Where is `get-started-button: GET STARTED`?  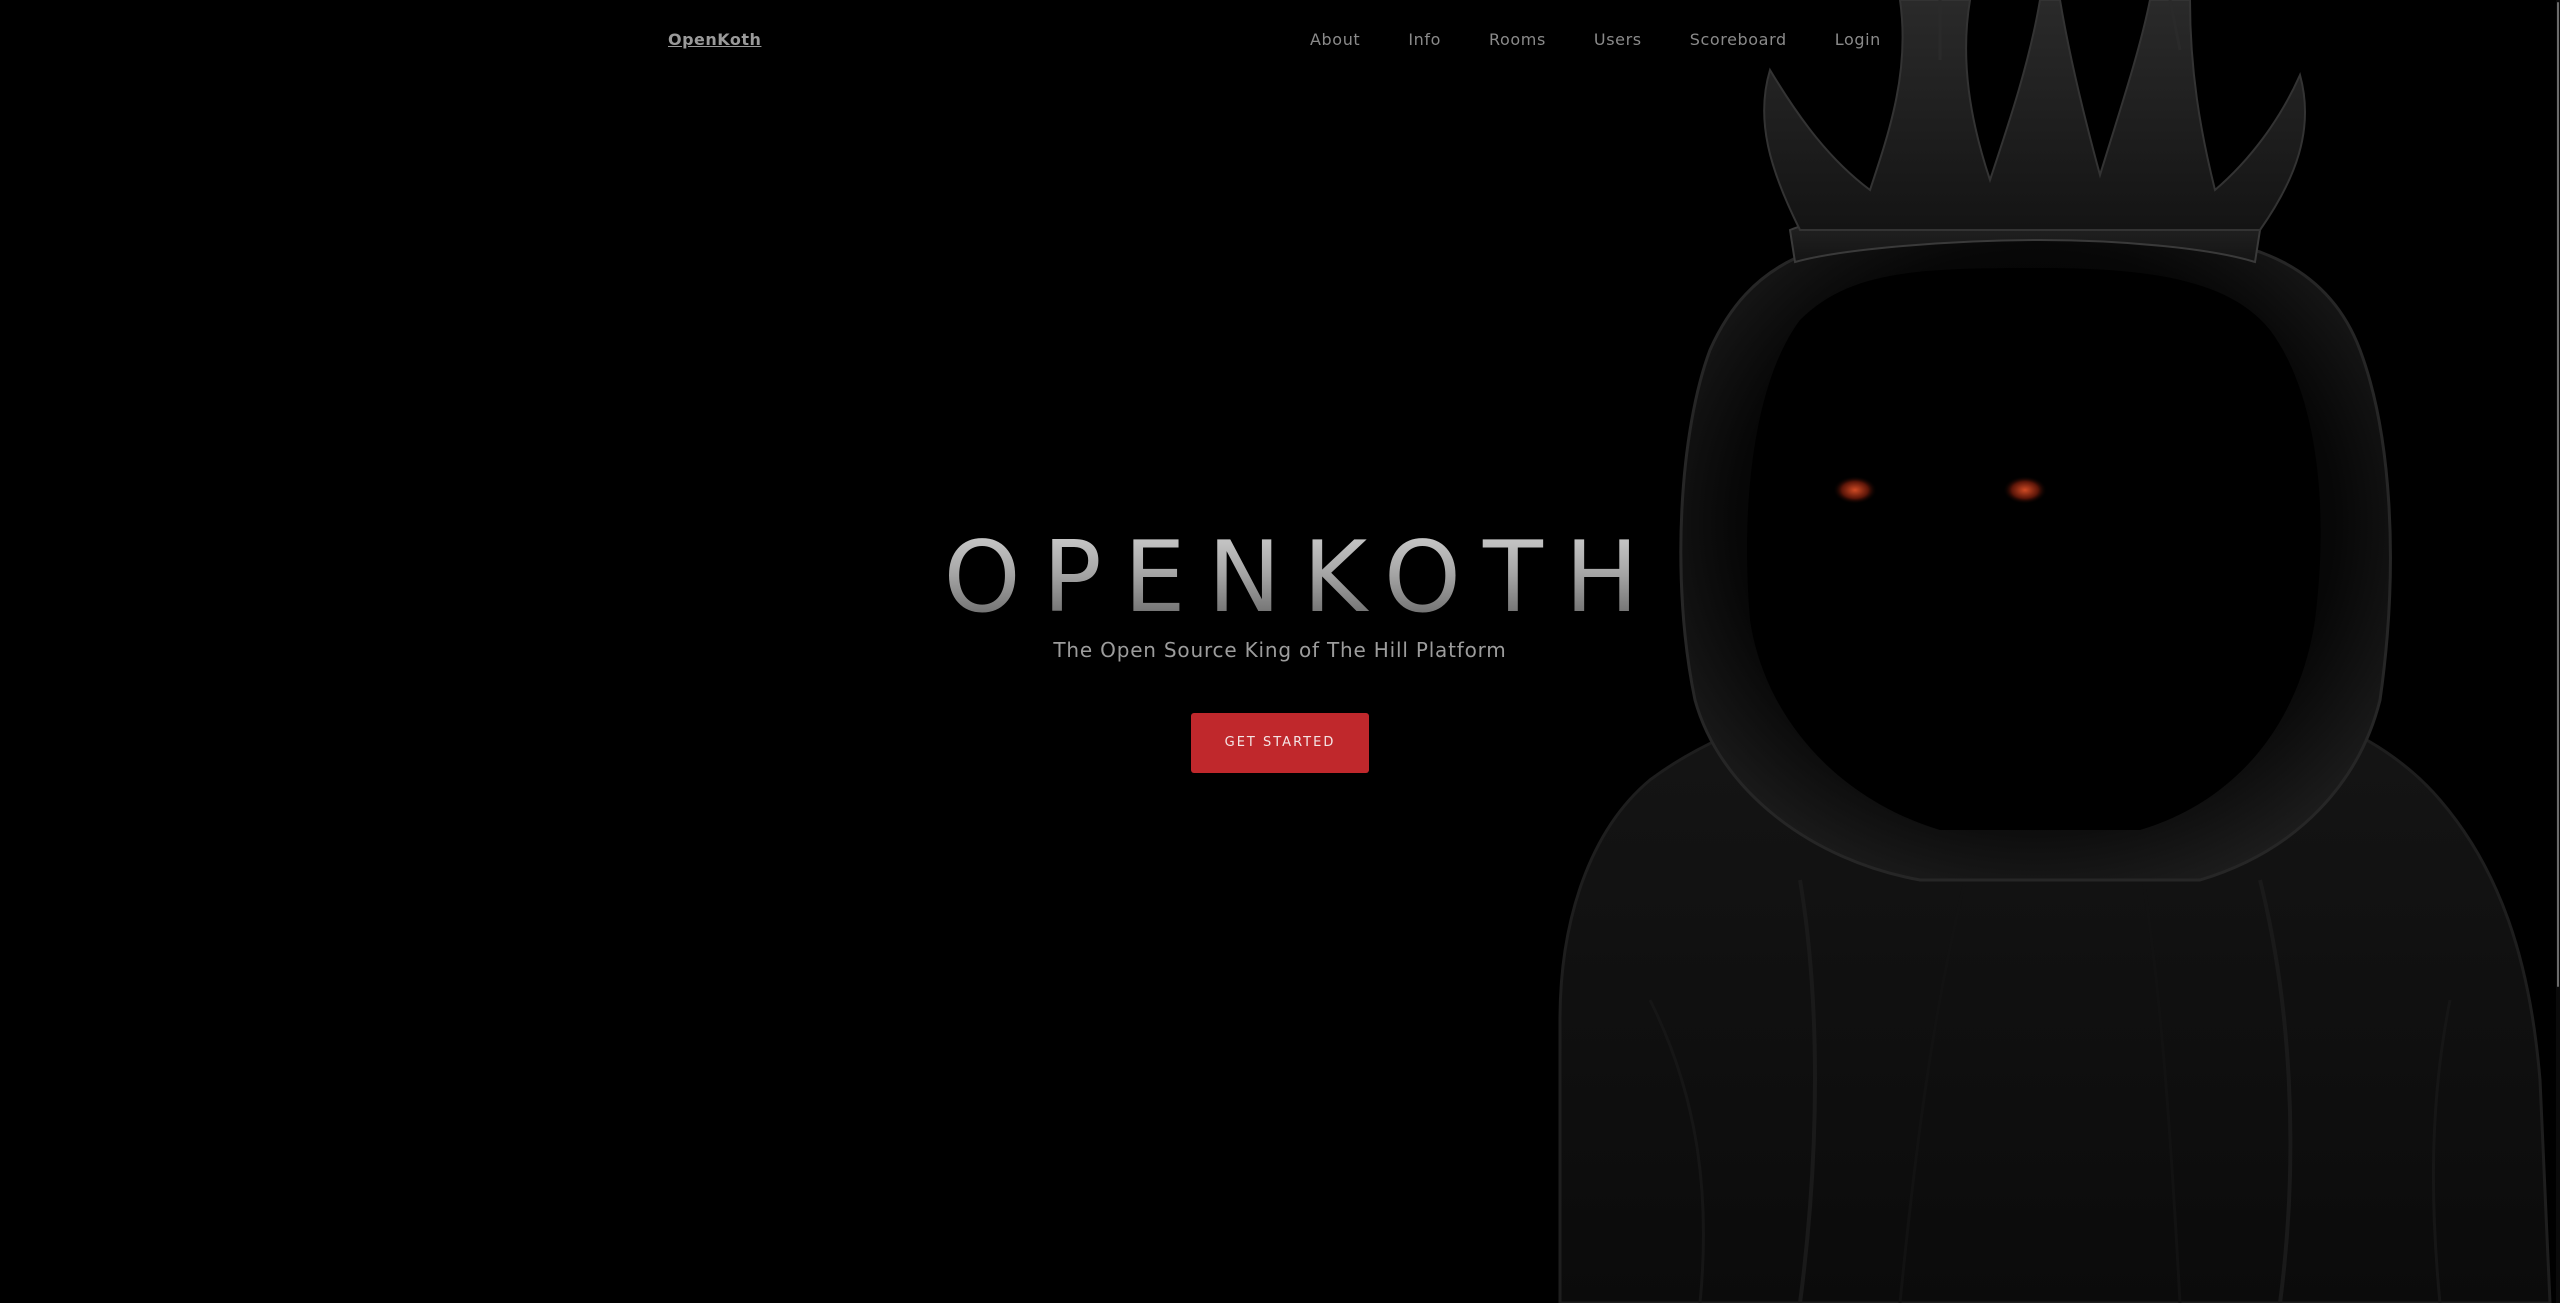
get-started-button: GET STARTED is located at coordinates (1280, 743).